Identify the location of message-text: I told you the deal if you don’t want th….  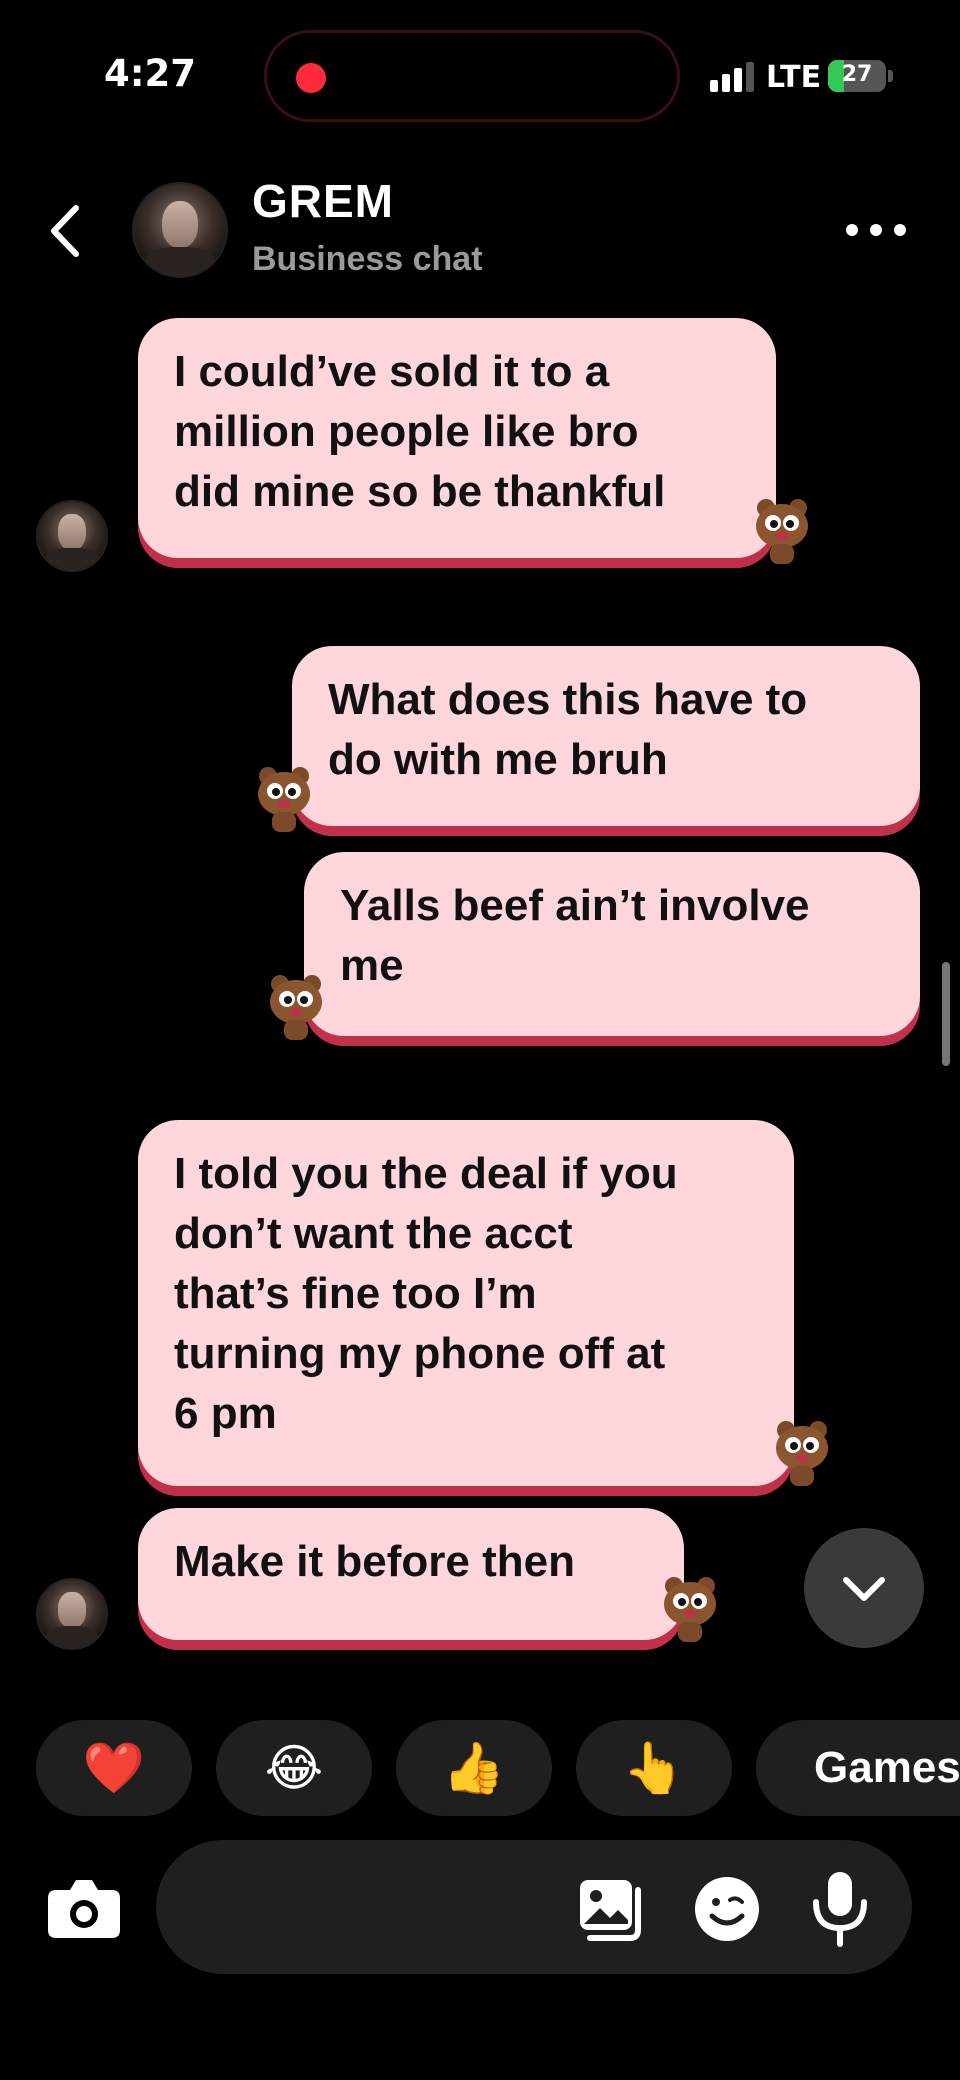
(426, 1293).